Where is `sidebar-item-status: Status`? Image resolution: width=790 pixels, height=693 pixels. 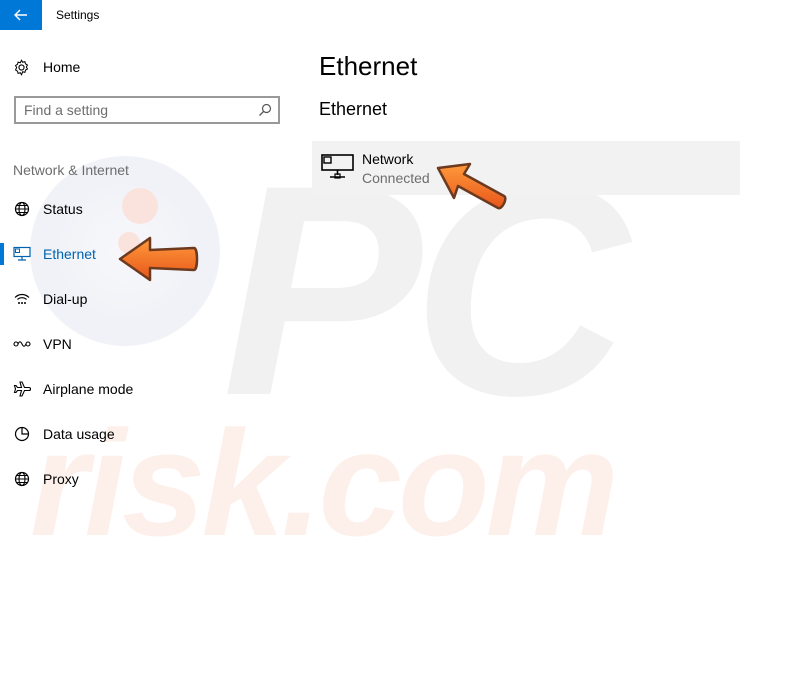 sidebar-item-status: Status is located at coordinates (145, 209).